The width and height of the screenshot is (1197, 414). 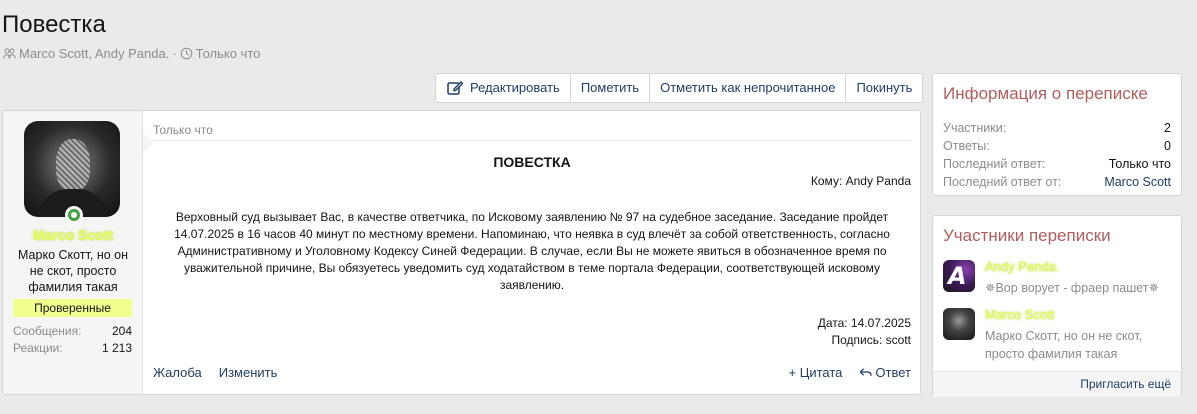 I want to click on author-avatar, so click(x=72, y=169).